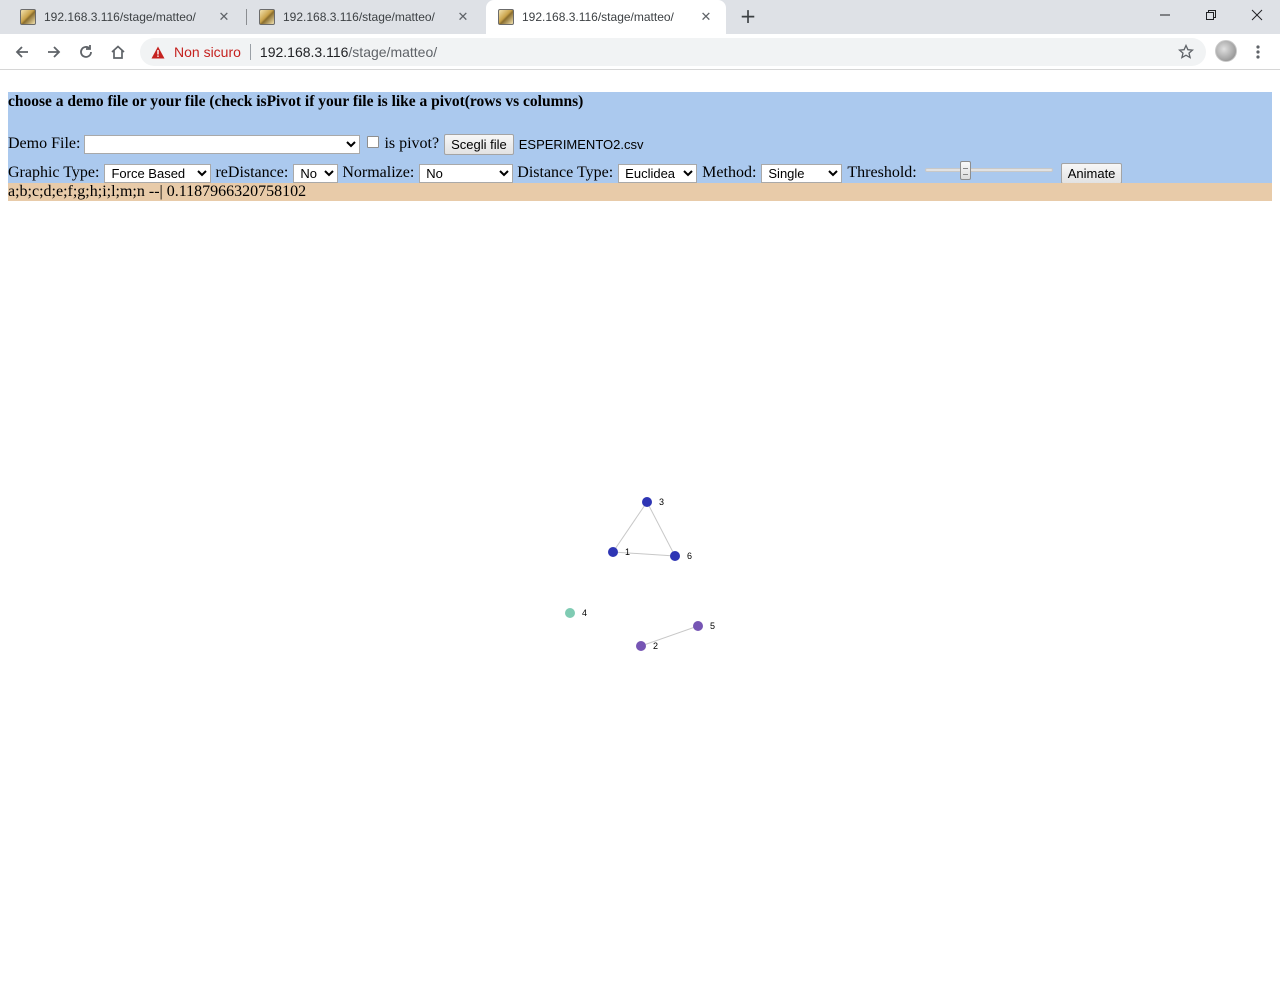 The height and width of the screenshot is (984, 1280). I want to click on graph-node-label-6: 6, so click(689, 556).